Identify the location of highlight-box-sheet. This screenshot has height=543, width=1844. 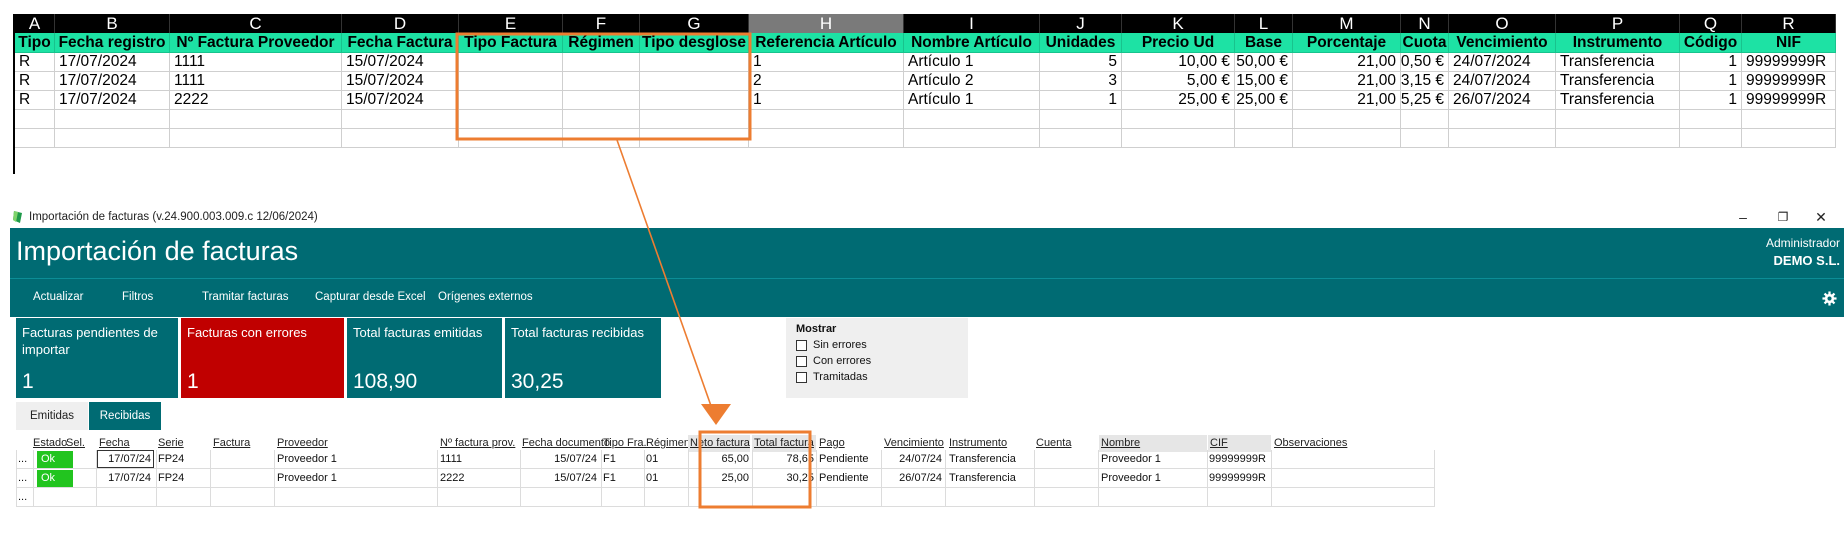
(603, 86).